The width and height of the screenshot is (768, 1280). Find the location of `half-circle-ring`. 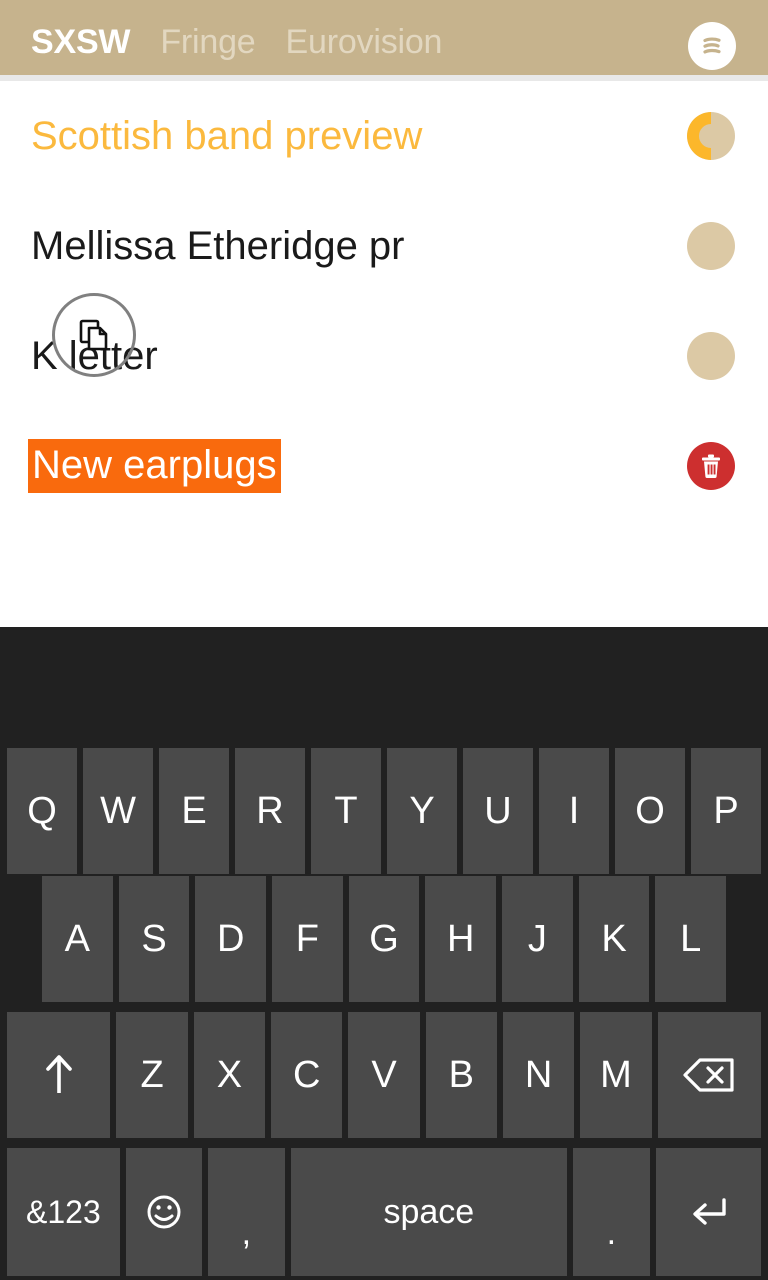

half-circle-ring is located at coordinates (699, 136).